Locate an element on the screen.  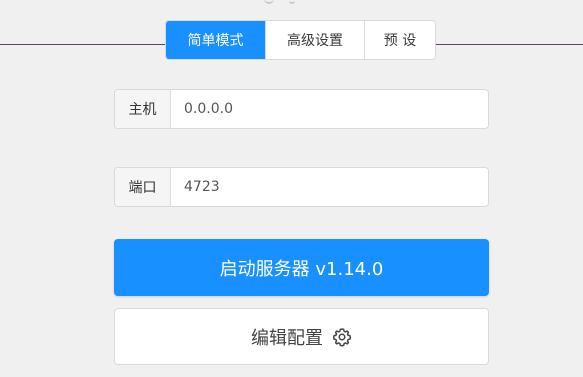
port-field: 端口 is located at coordinates (301, 187).